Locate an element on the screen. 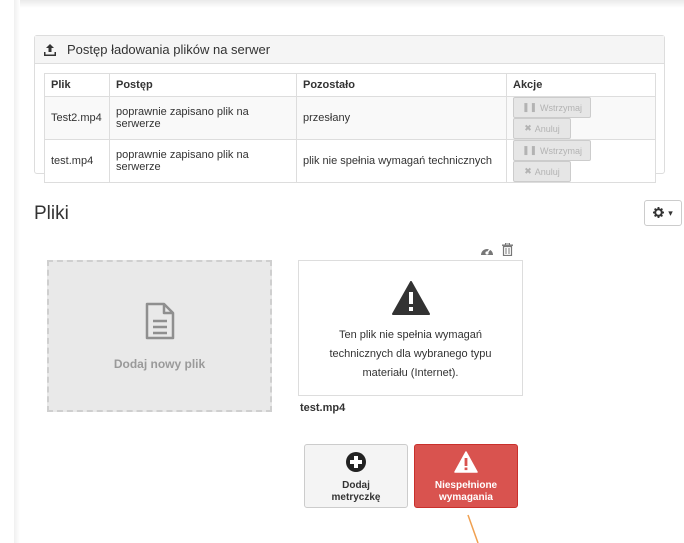 This screenshot has height=543, width=684. annotation-pointer-line is located at coordinates (473, 528).